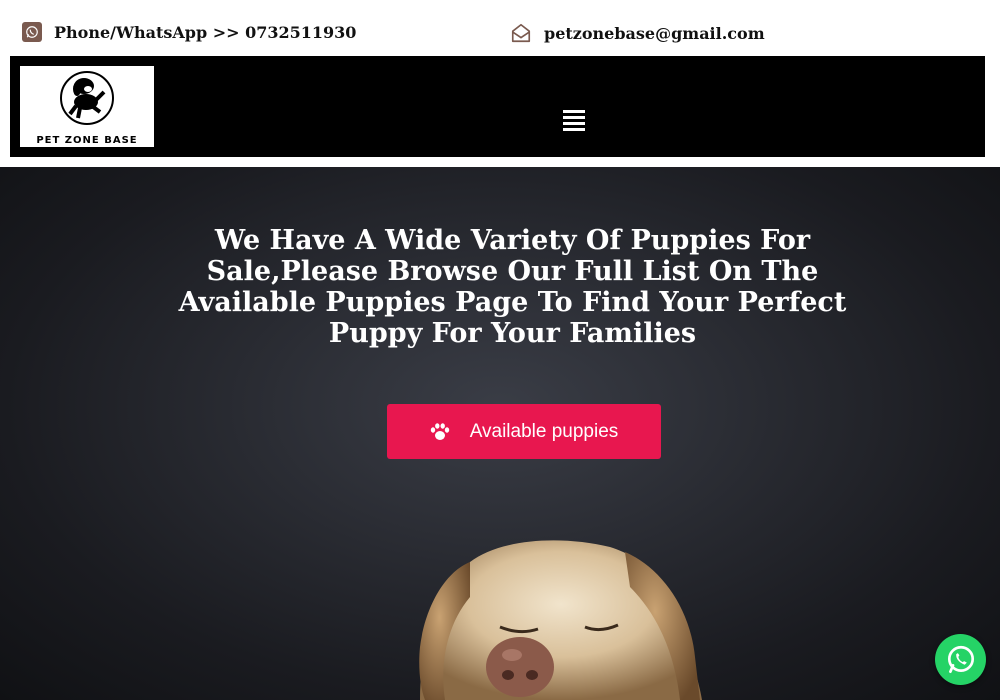  I want to click on main-navbar: PET ZONE BASE, so click(497, 106).